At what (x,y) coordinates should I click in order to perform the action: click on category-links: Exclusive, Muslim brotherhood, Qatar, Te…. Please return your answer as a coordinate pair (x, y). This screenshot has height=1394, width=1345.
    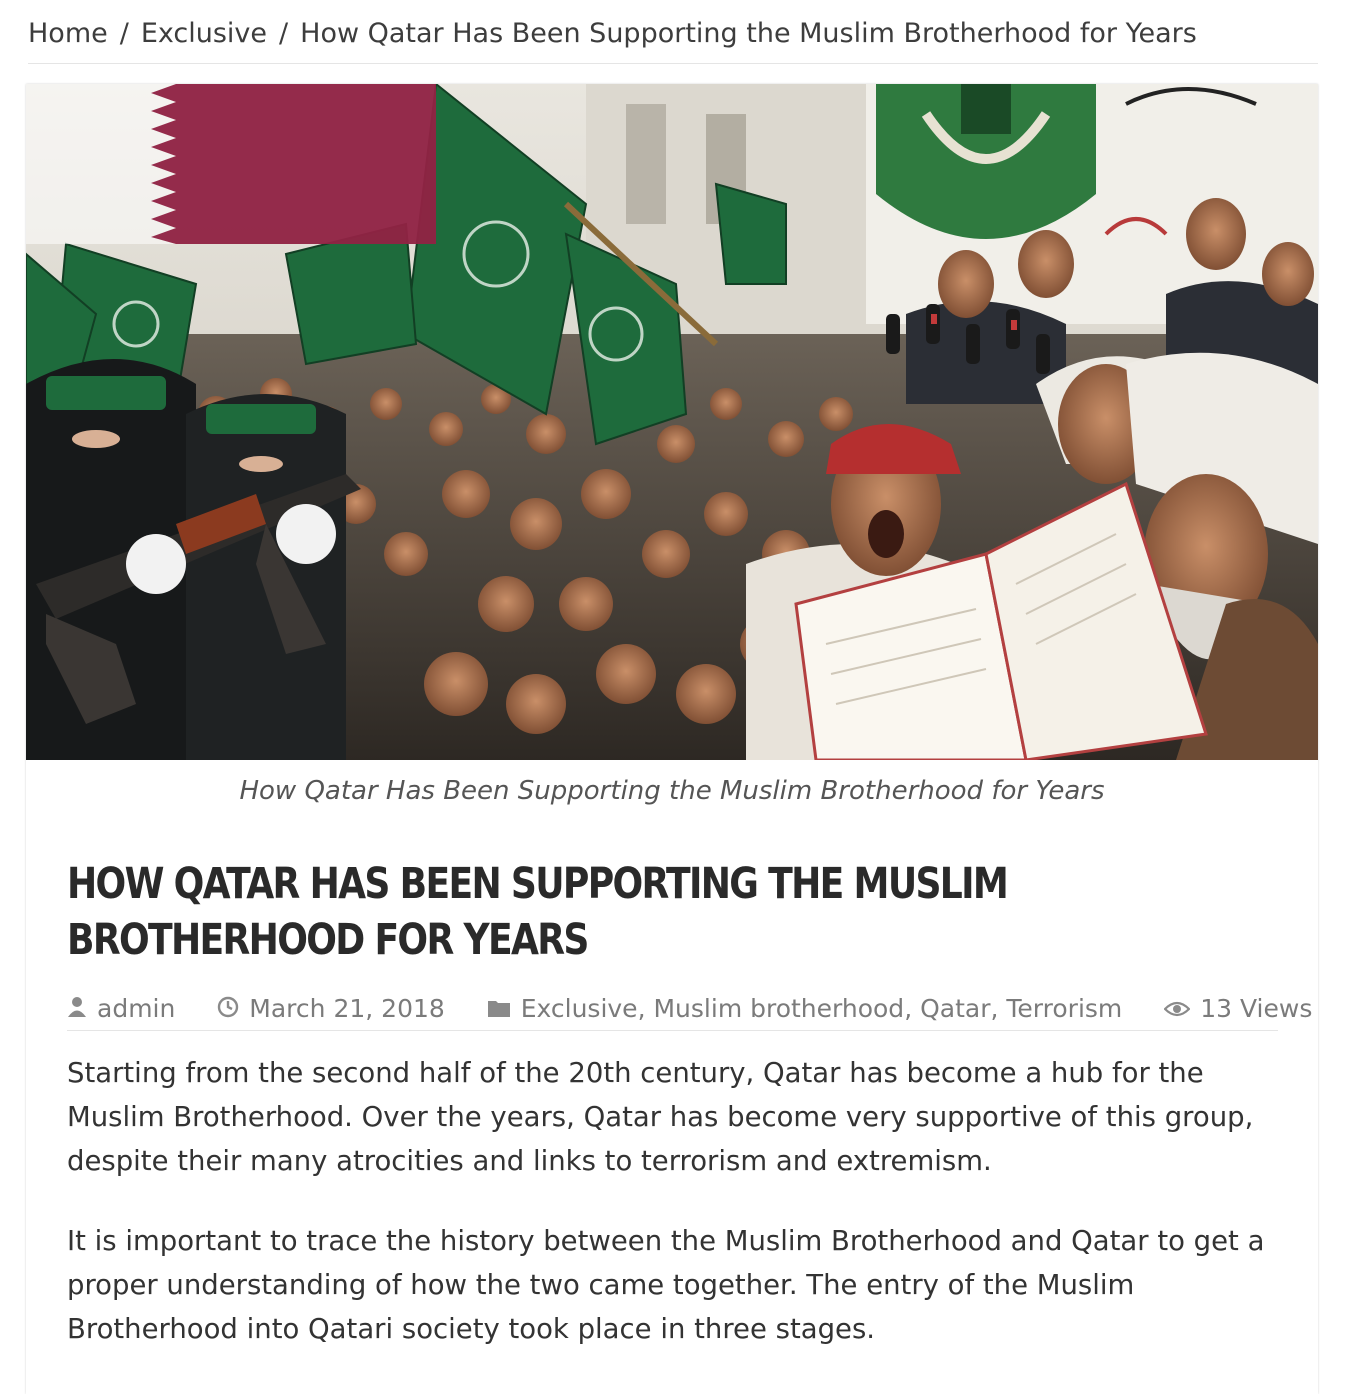
    Looking at the image, I should click on (822, 1008).